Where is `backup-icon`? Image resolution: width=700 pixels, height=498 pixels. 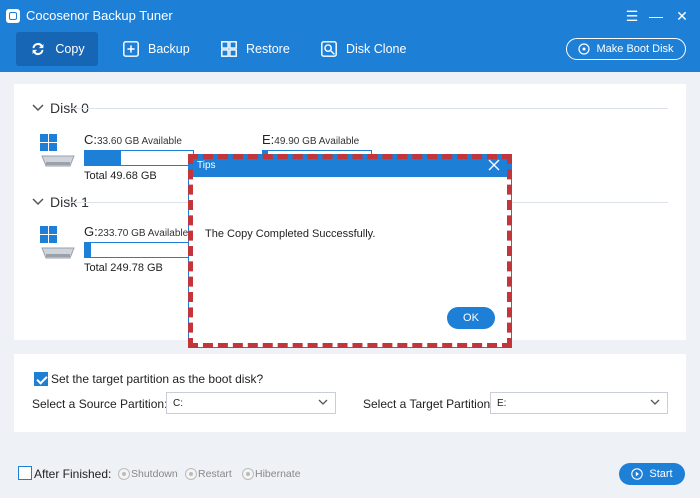
backup-icon is located at coordinates (131, 49).